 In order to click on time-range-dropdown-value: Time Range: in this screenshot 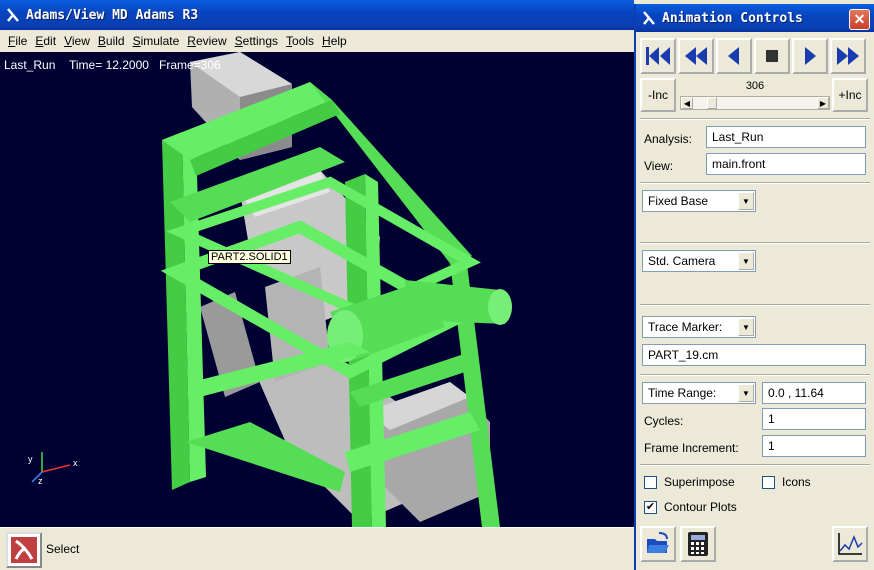, I will do `click(682, 393)`.